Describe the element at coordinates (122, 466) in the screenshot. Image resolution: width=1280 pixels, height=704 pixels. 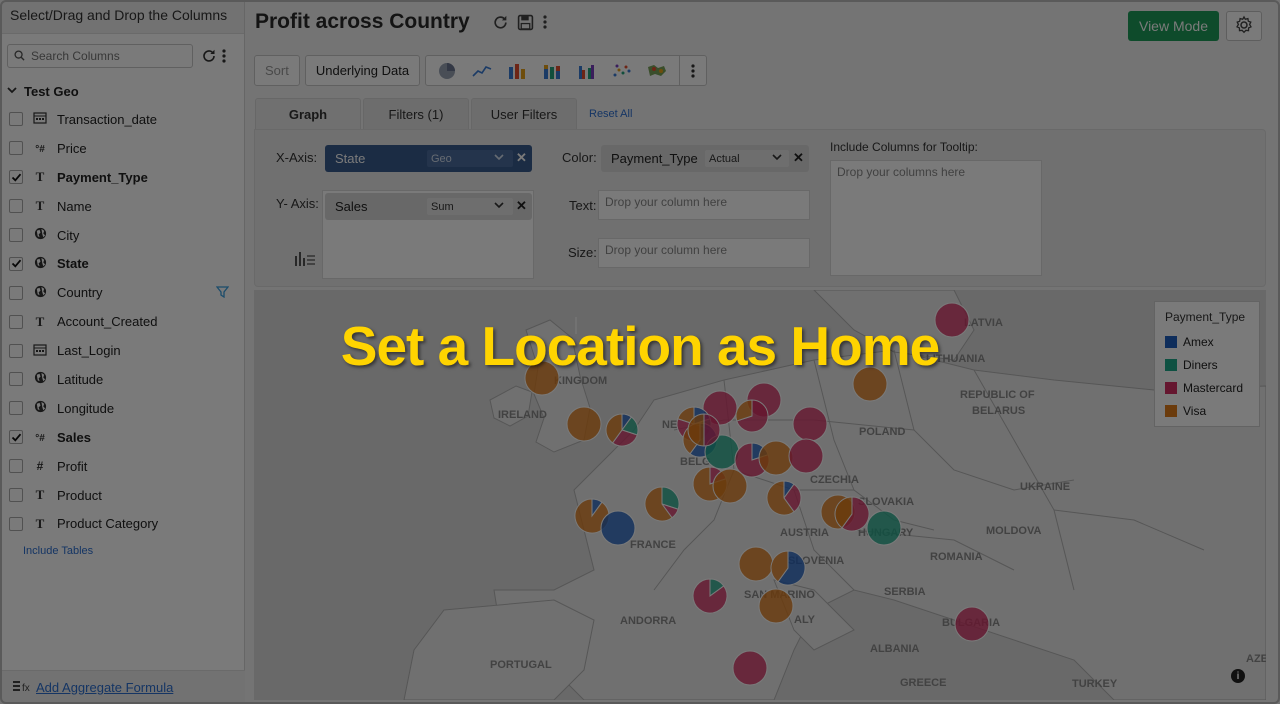
I see `field-row: # Profit` at that location.